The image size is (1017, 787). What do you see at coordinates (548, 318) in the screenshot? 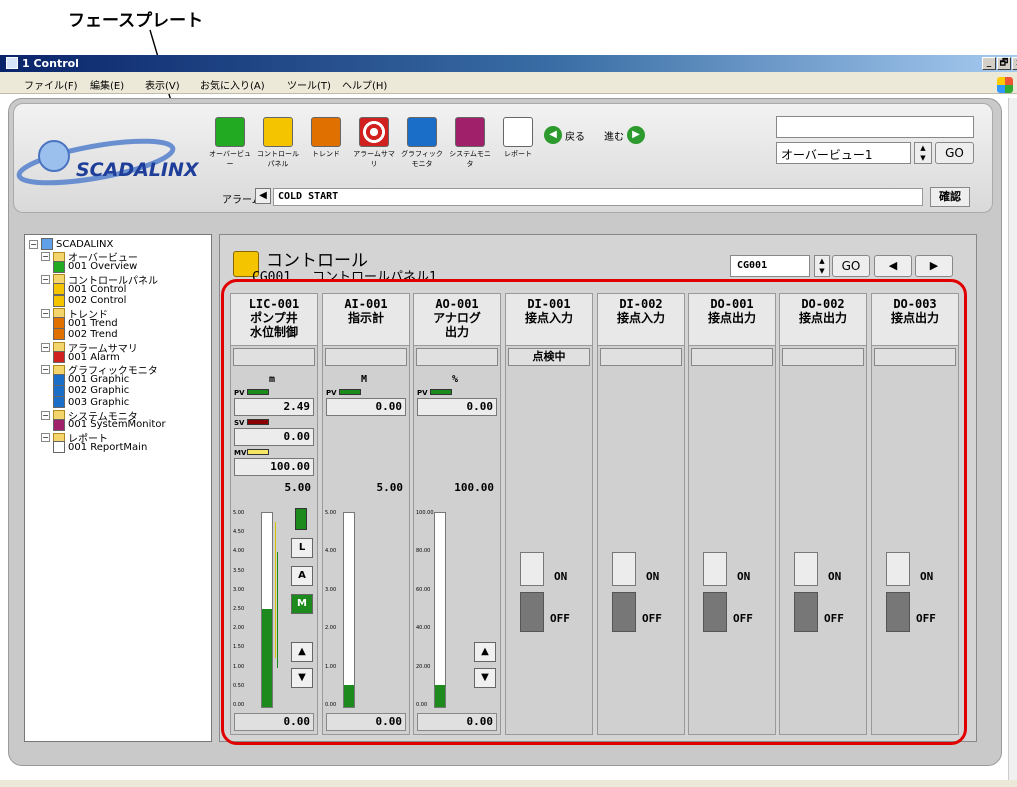
I see `faceplate-description: 接点入力` at bounding box center [548, 318].